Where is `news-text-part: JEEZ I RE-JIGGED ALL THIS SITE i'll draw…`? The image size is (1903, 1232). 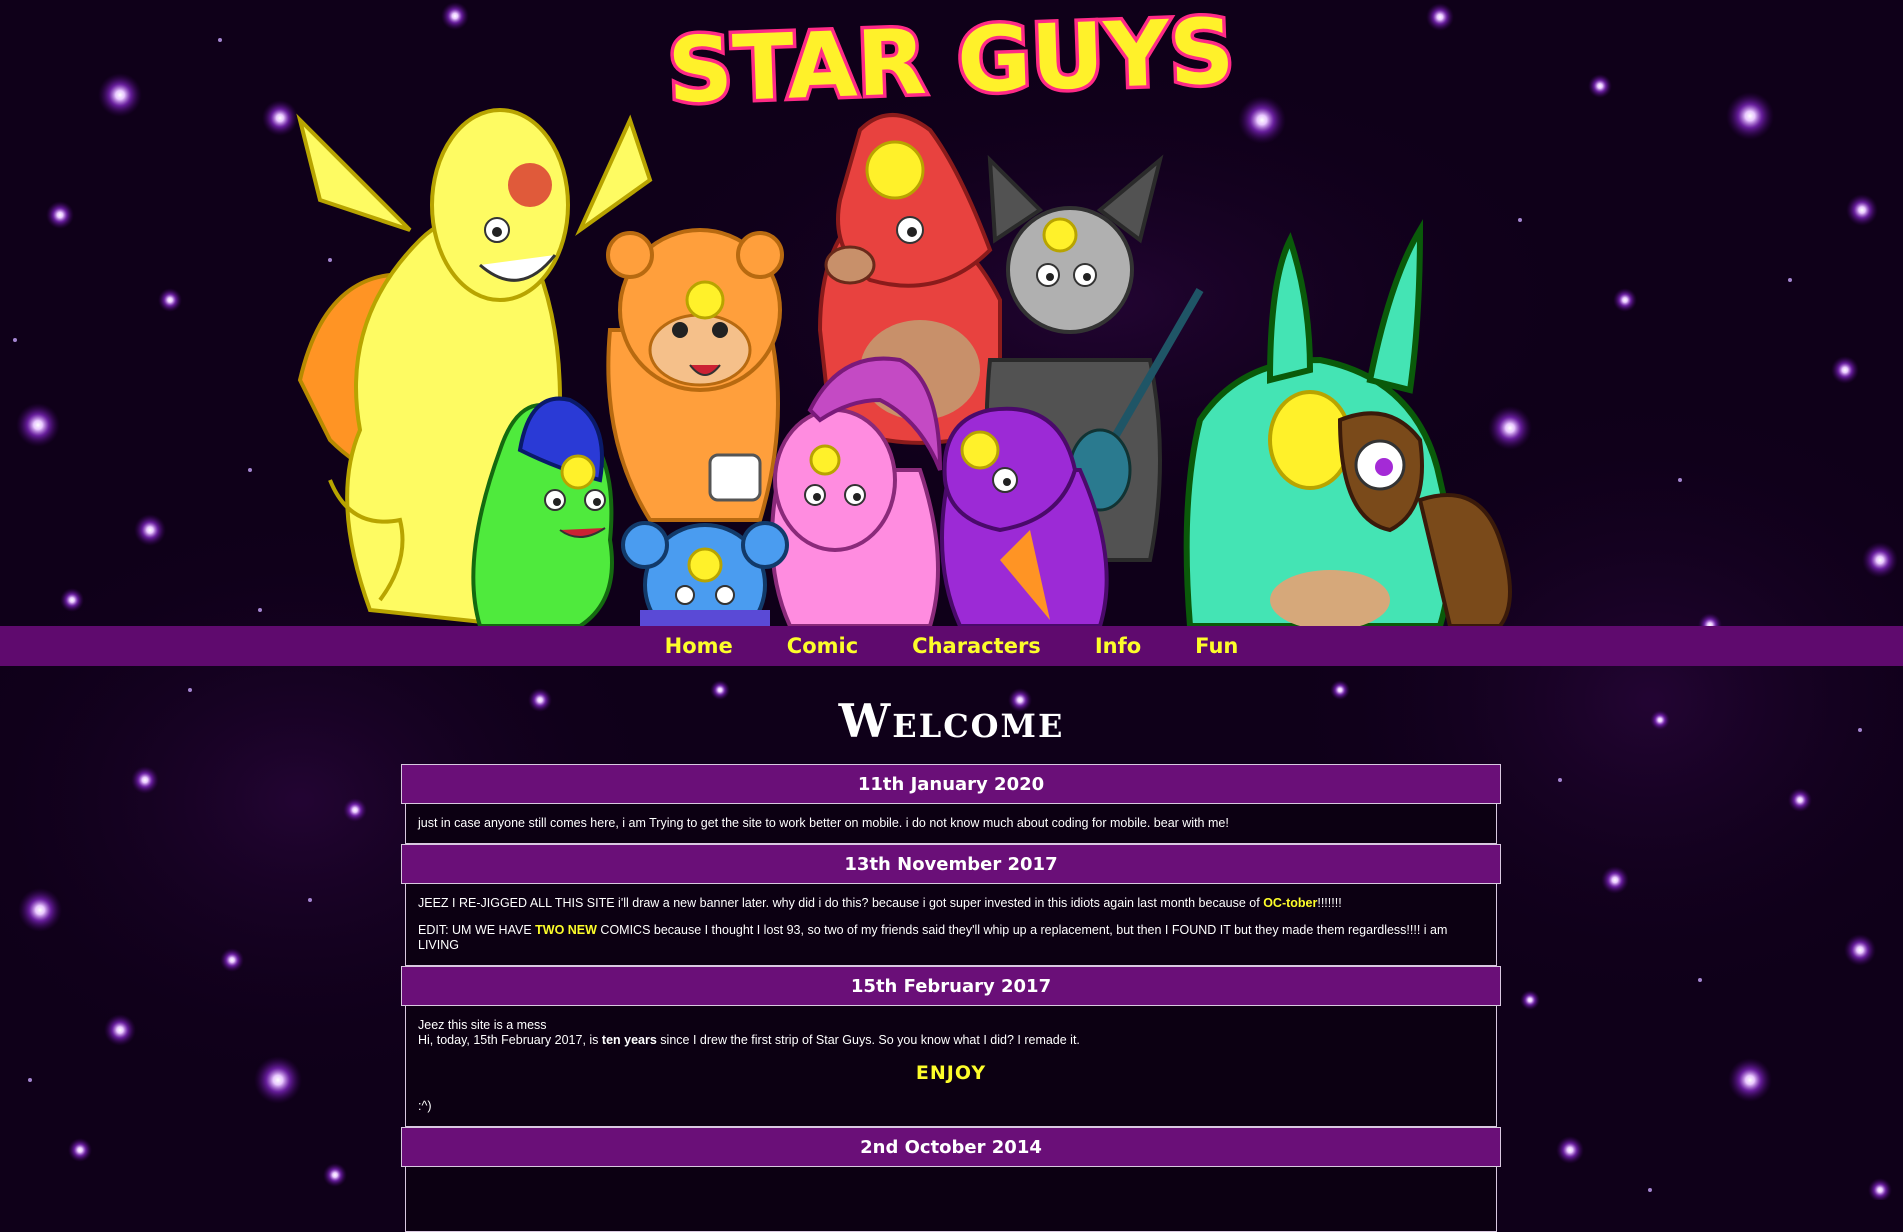
news-text-part: JEEZ I RE-JIGGED ALL THIS SITE i'll draw… is located at coordinates (841, 903).